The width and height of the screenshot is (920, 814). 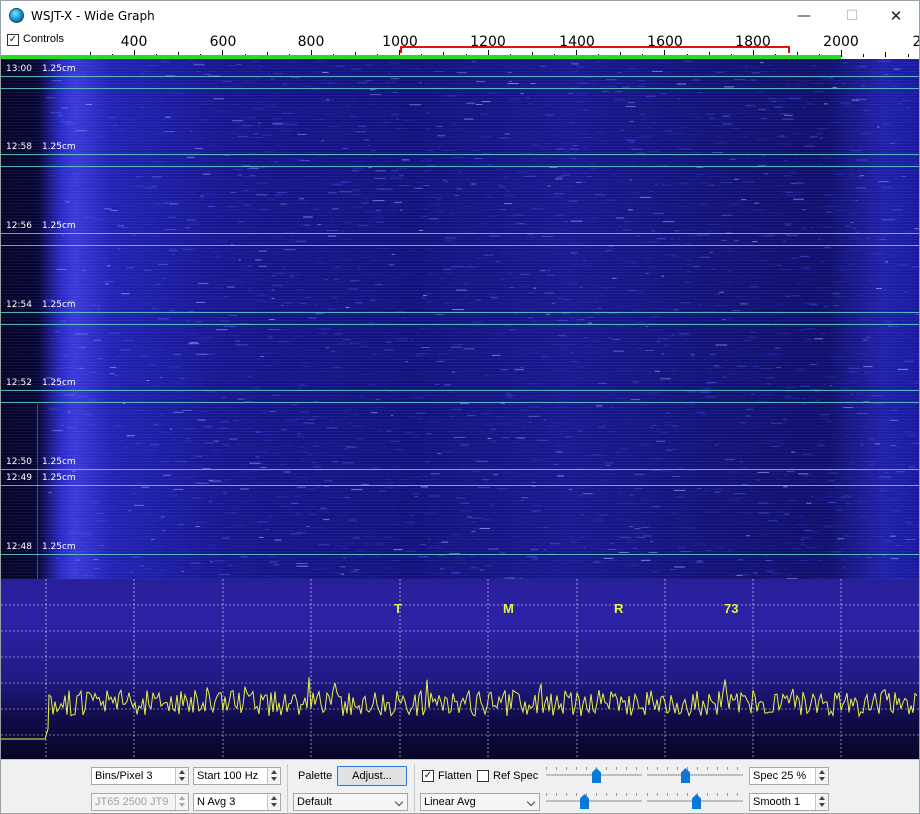 I want to click on zero-slider, so click(x=695, y=775).